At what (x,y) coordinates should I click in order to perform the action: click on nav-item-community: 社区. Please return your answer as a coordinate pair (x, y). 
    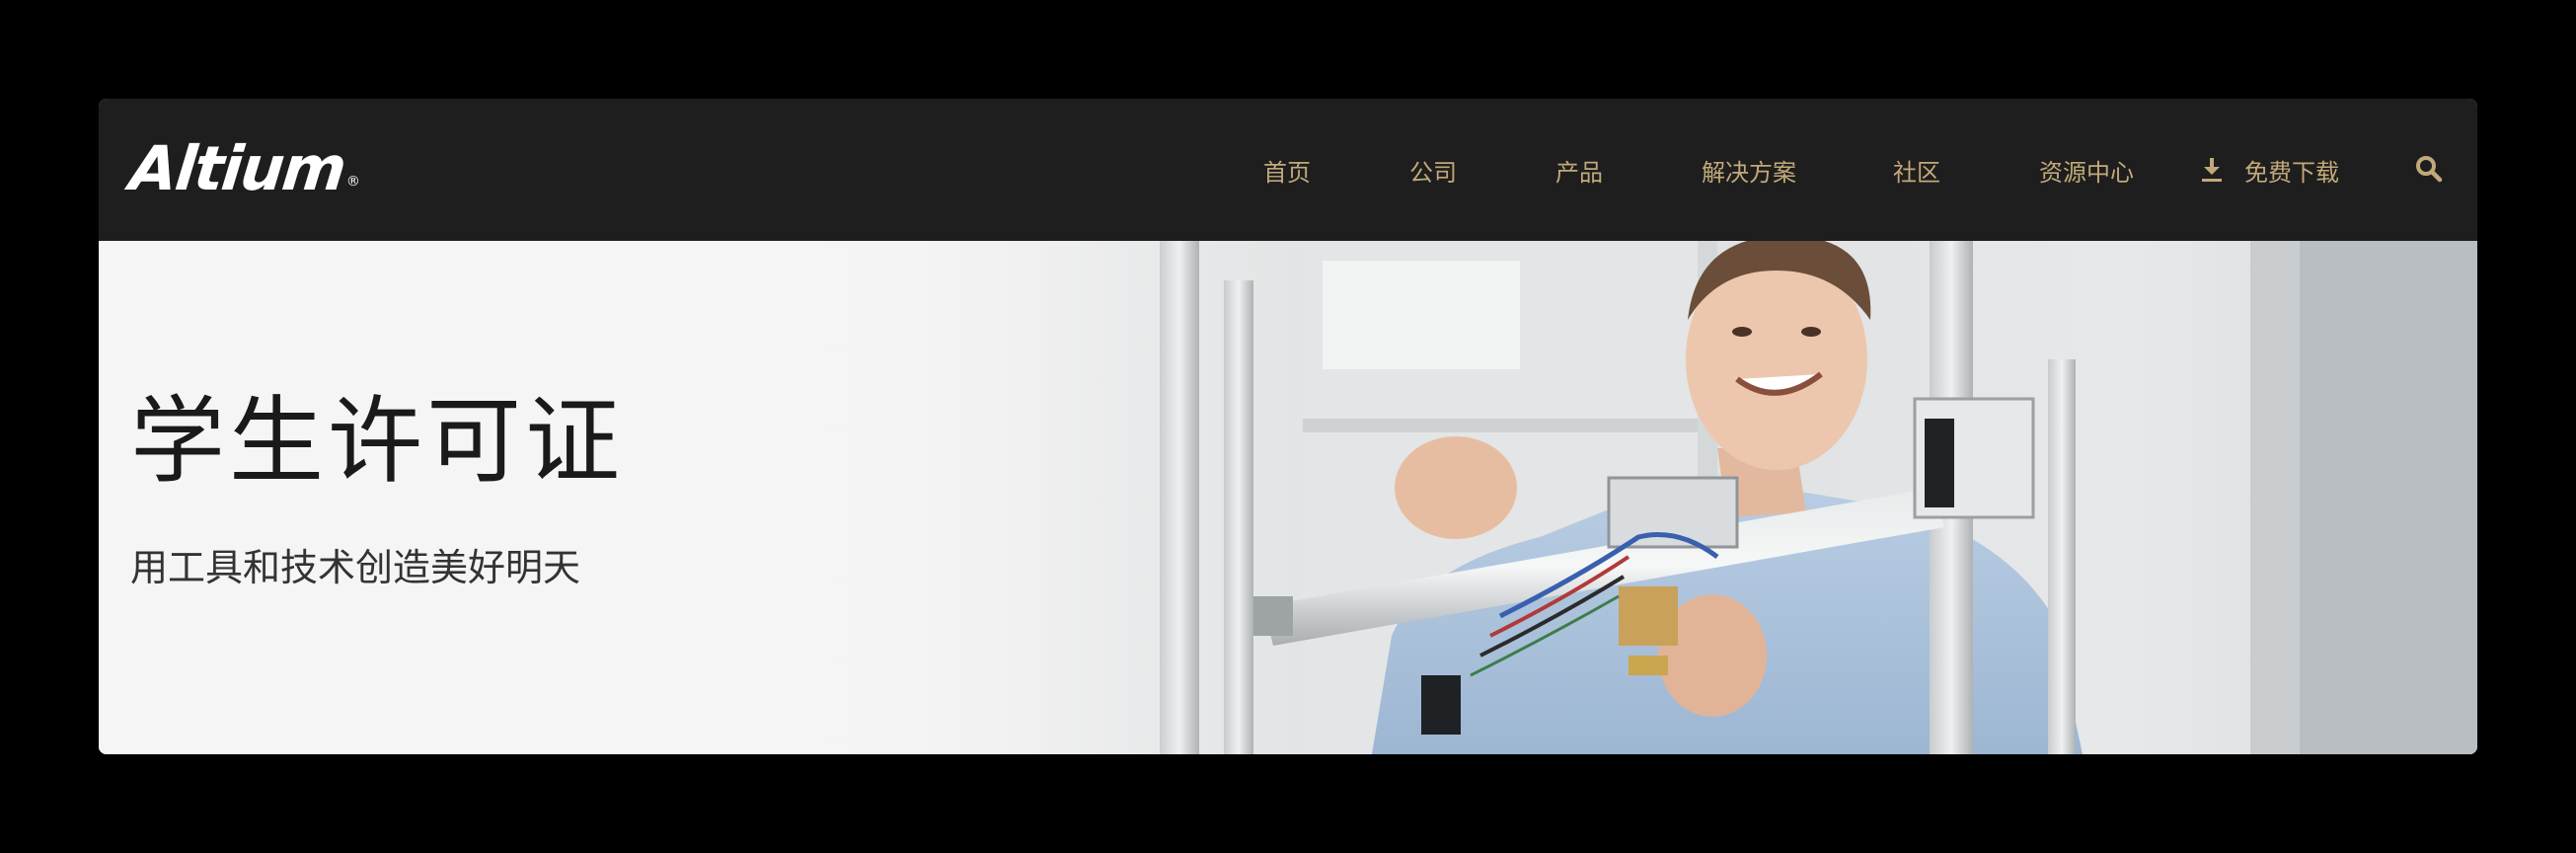
    Looking at the image, I should click on (1916, 170).